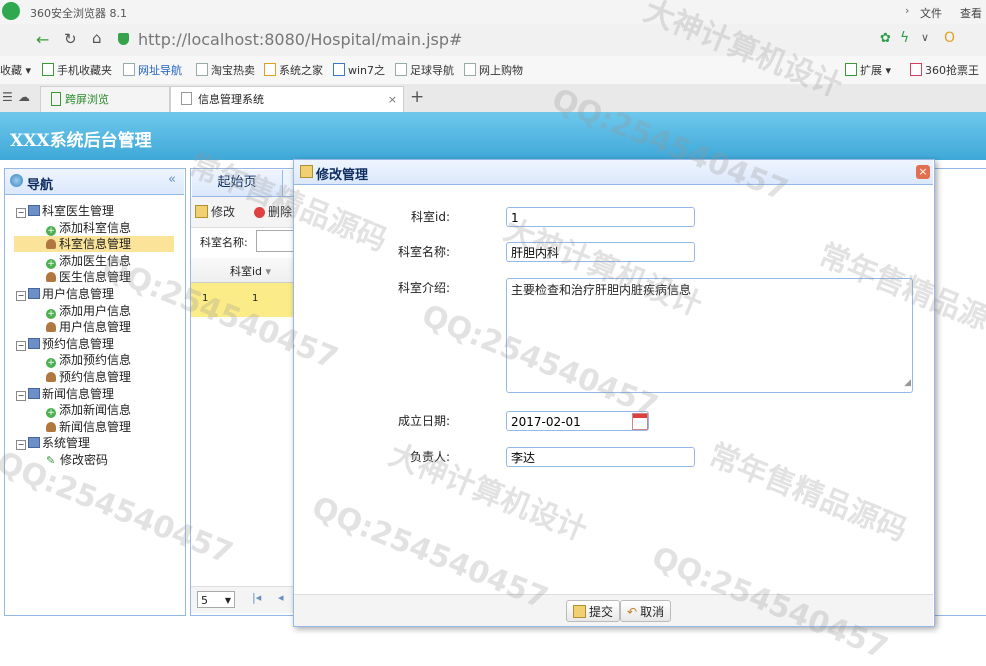 The height and width of the screenshot is (666, 986). I want to click on resize-handle-icon: ◢, so click(907, 383).